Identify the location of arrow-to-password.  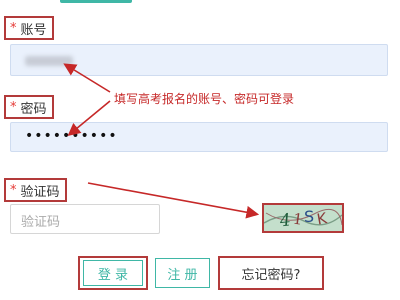
(89, 118).